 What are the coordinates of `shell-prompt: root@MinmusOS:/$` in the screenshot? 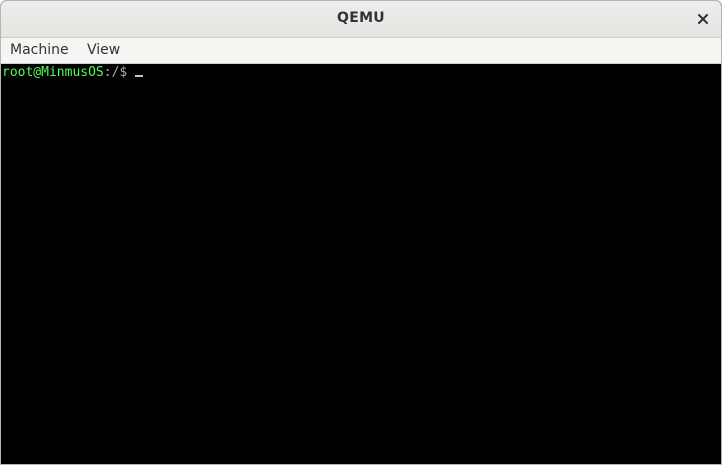 It's located at (73, 73).